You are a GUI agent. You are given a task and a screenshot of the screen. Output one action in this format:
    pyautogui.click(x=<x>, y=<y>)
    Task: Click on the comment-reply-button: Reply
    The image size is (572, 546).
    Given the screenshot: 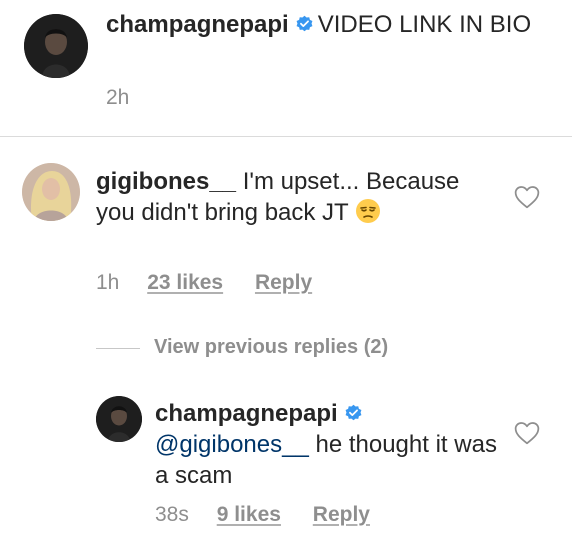 What is the action you would take?
    pyautogui.click(x=283, y=283)
    